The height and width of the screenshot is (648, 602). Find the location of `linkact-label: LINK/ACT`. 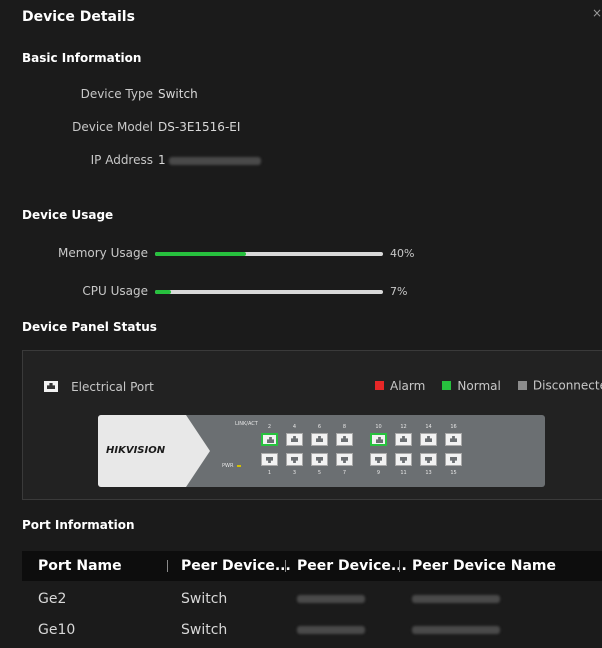

linkact-label: LINK/ACT is located at coordinates (246, 424).